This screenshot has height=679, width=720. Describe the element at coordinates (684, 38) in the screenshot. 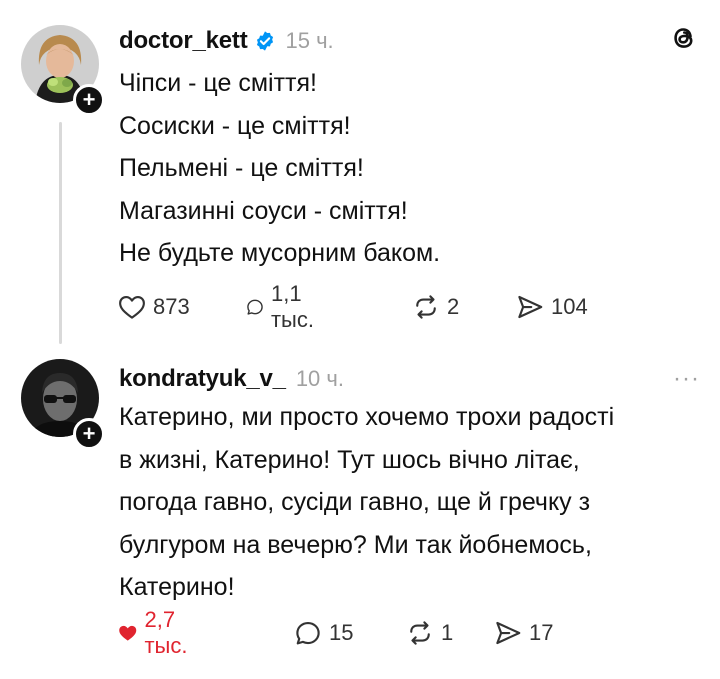

I see `threads-logo-icon` at that location.